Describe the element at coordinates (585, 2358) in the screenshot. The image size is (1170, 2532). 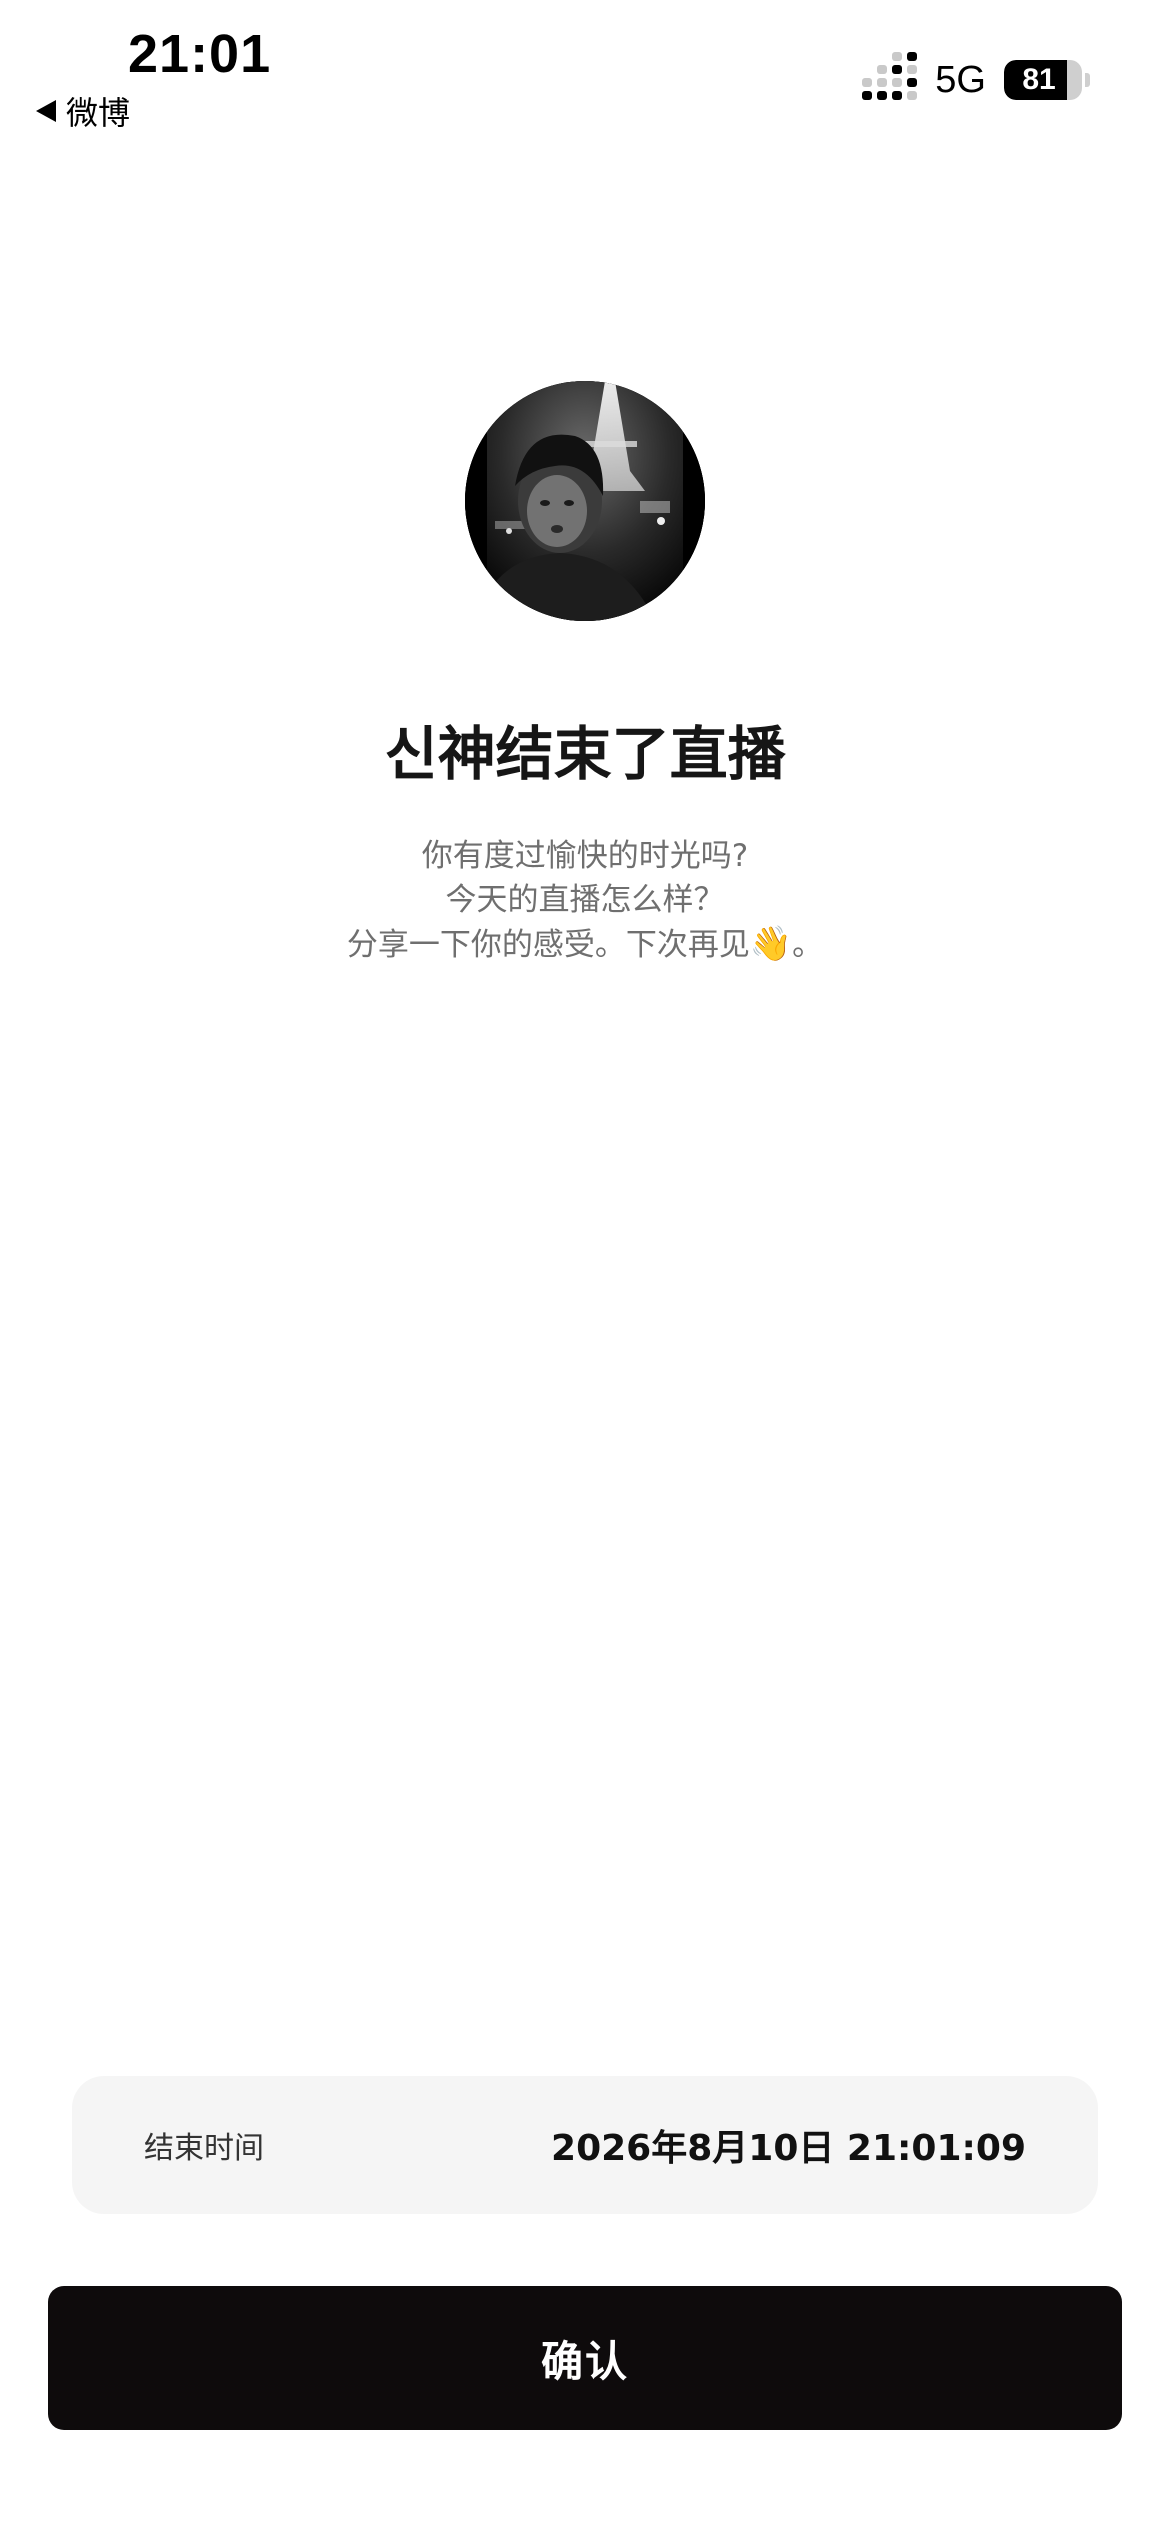
I see `confirm-button: 确认` at that location.